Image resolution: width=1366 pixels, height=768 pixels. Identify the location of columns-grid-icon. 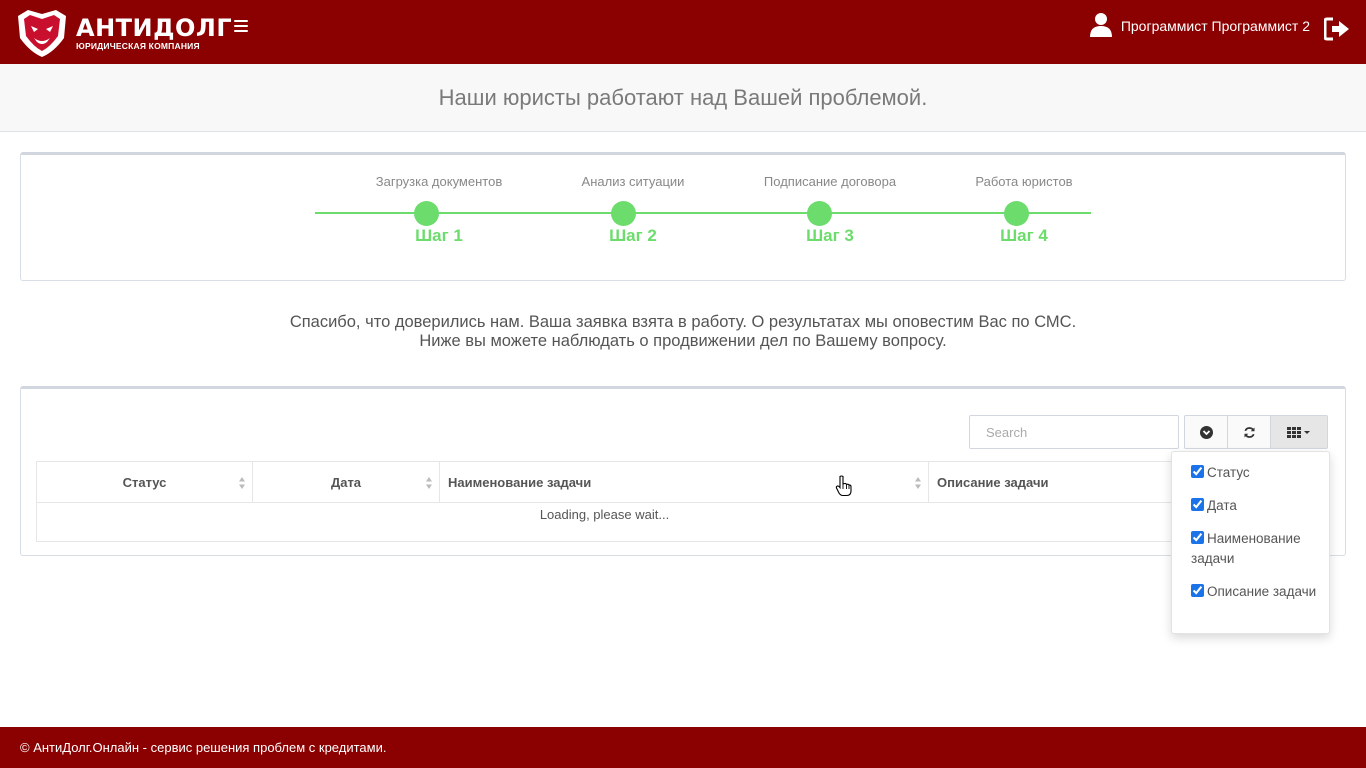
(1298, 432).